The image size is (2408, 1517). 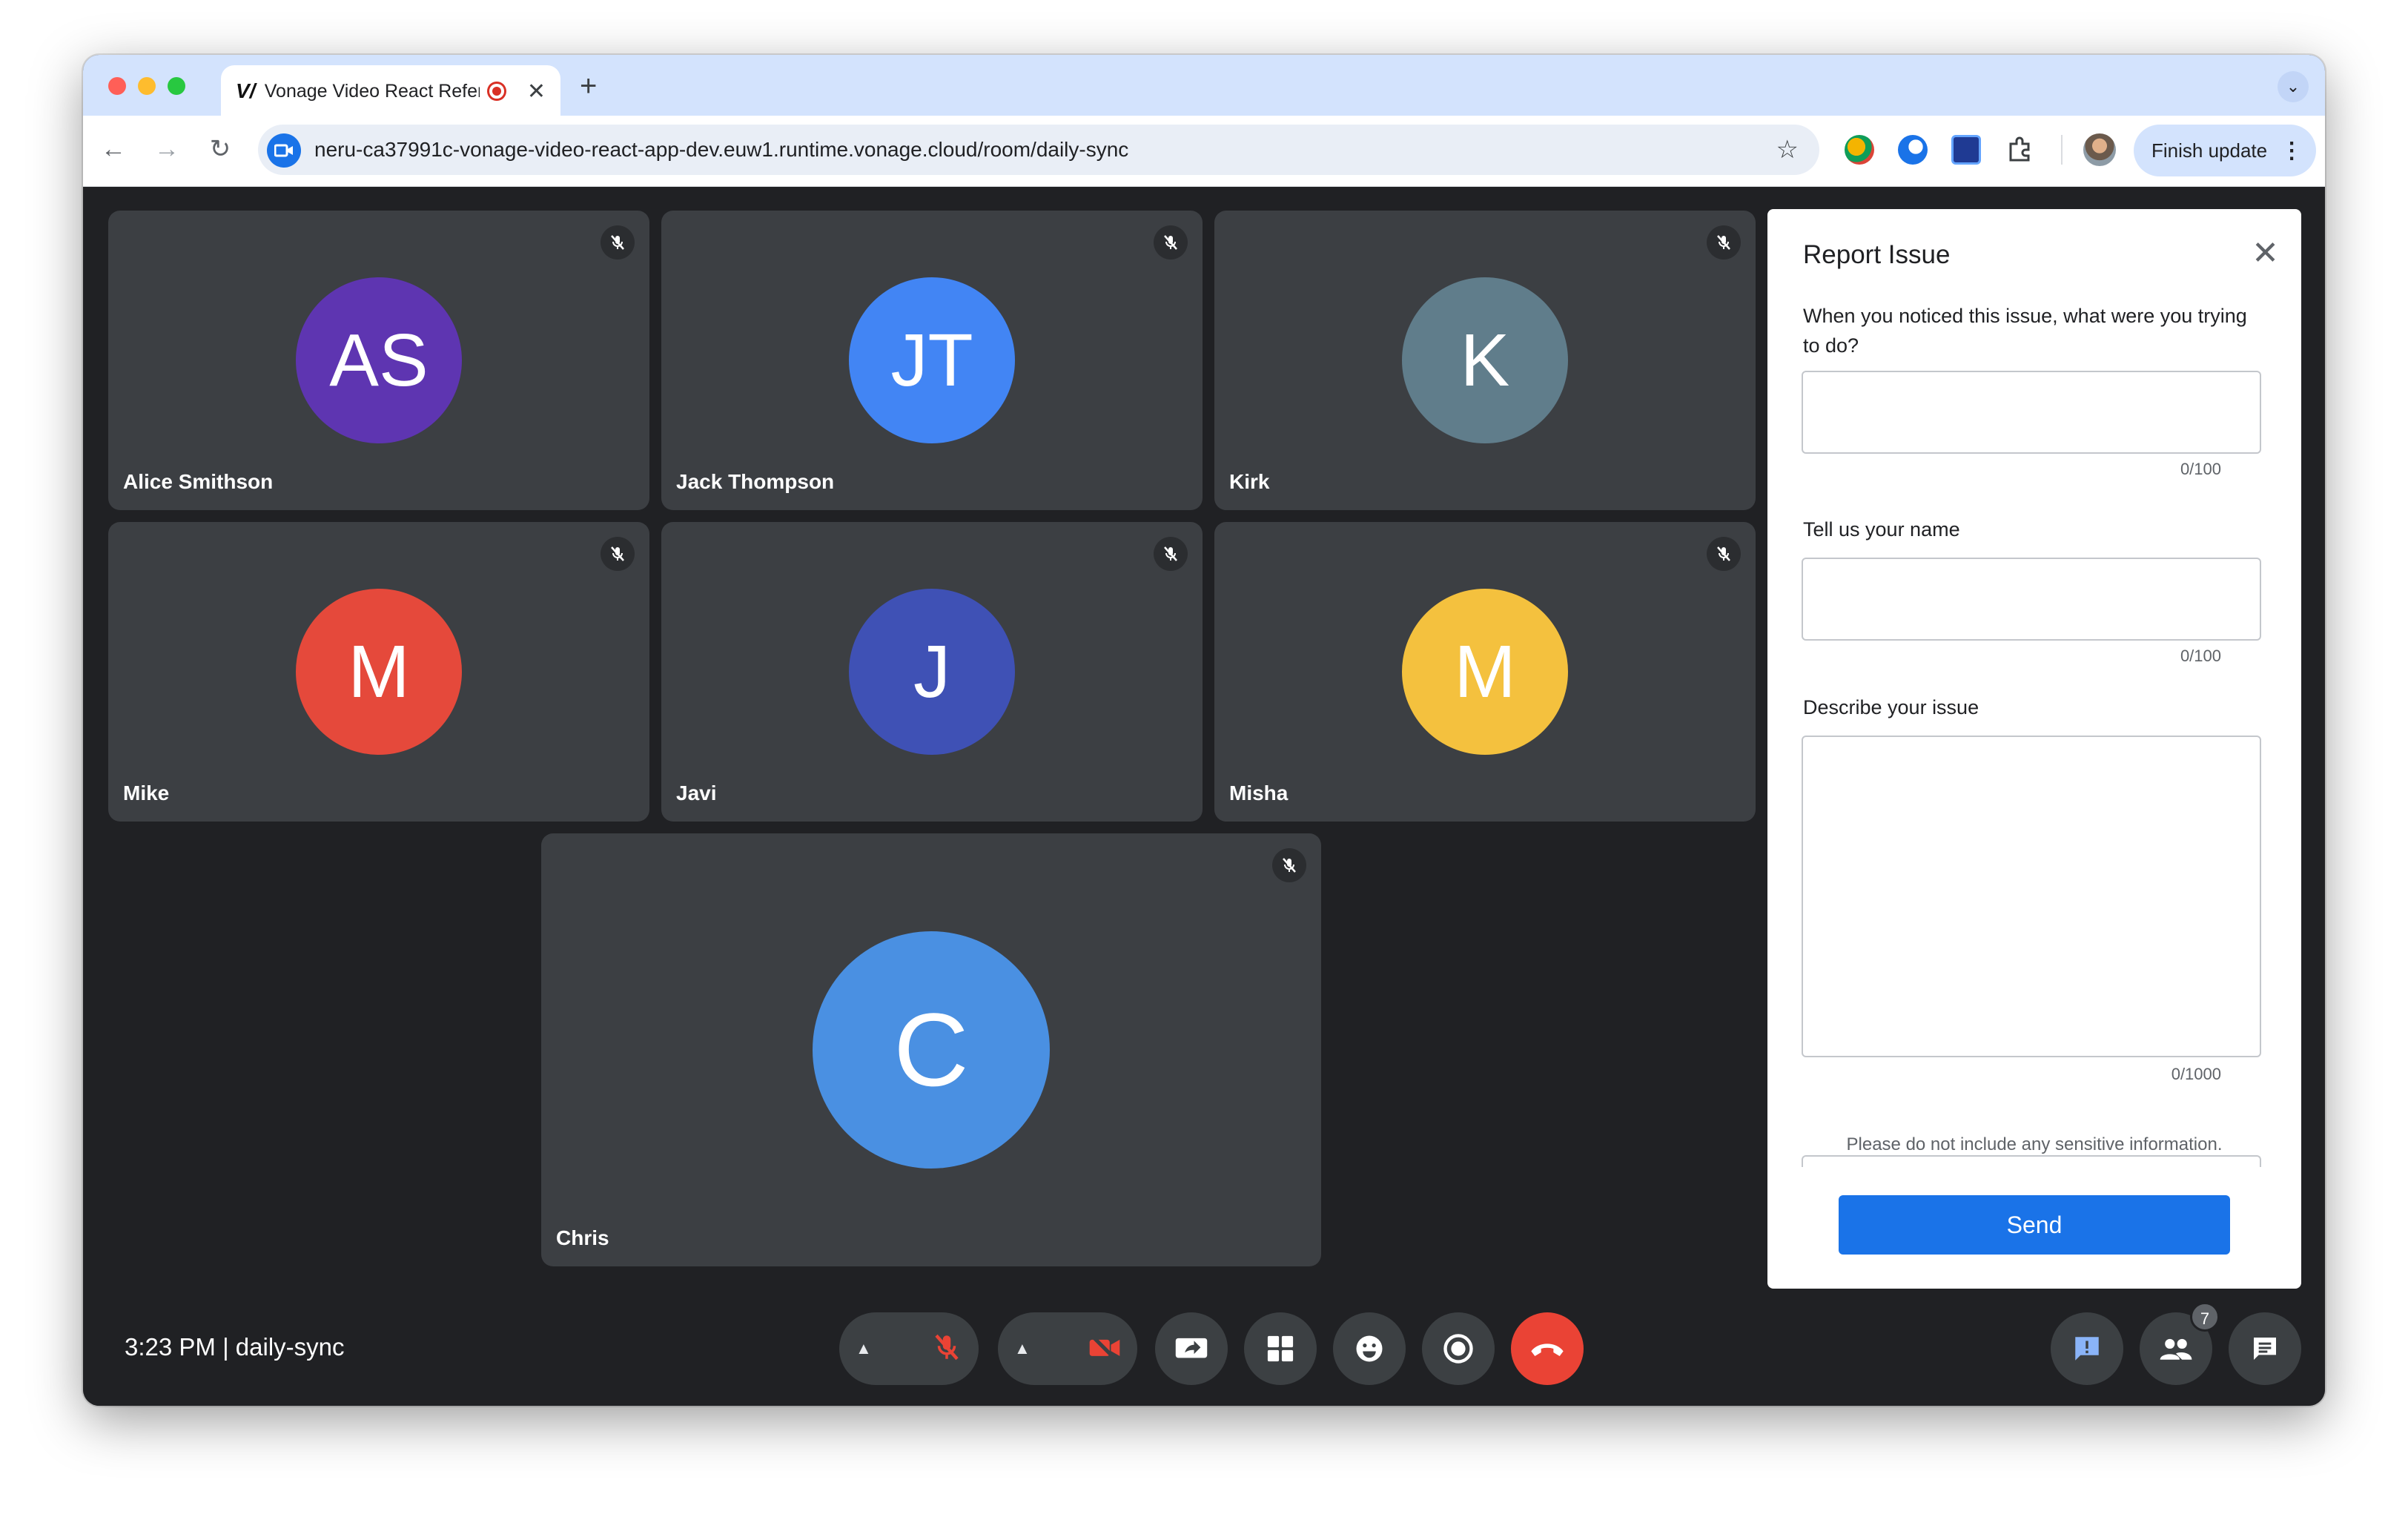 I want to click on participant-tile: JT Jack Thompson, so click(x=932, y=360).